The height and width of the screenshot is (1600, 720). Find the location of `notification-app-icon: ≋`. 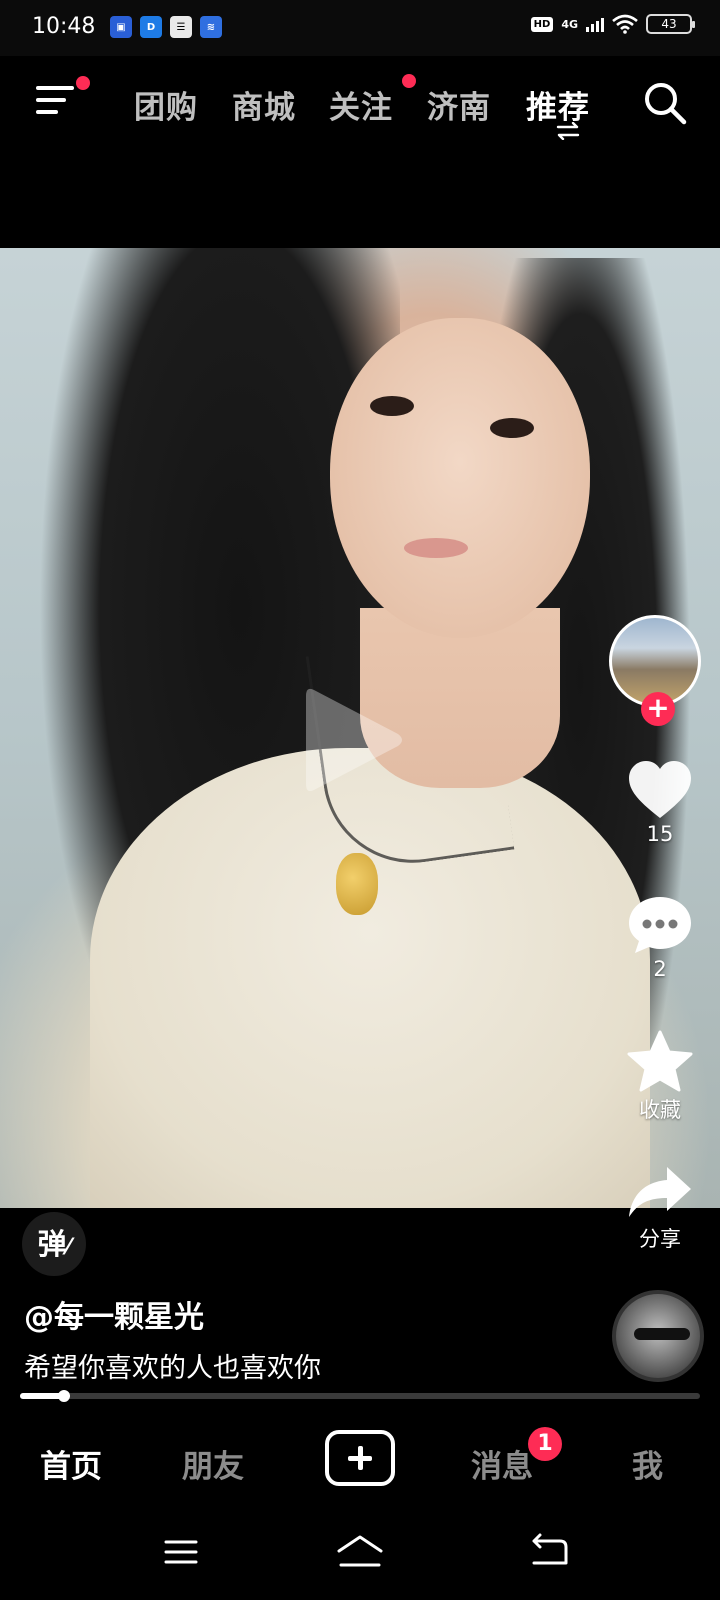

notification-app-icon: ≋ is located at coordinates (211, 27).